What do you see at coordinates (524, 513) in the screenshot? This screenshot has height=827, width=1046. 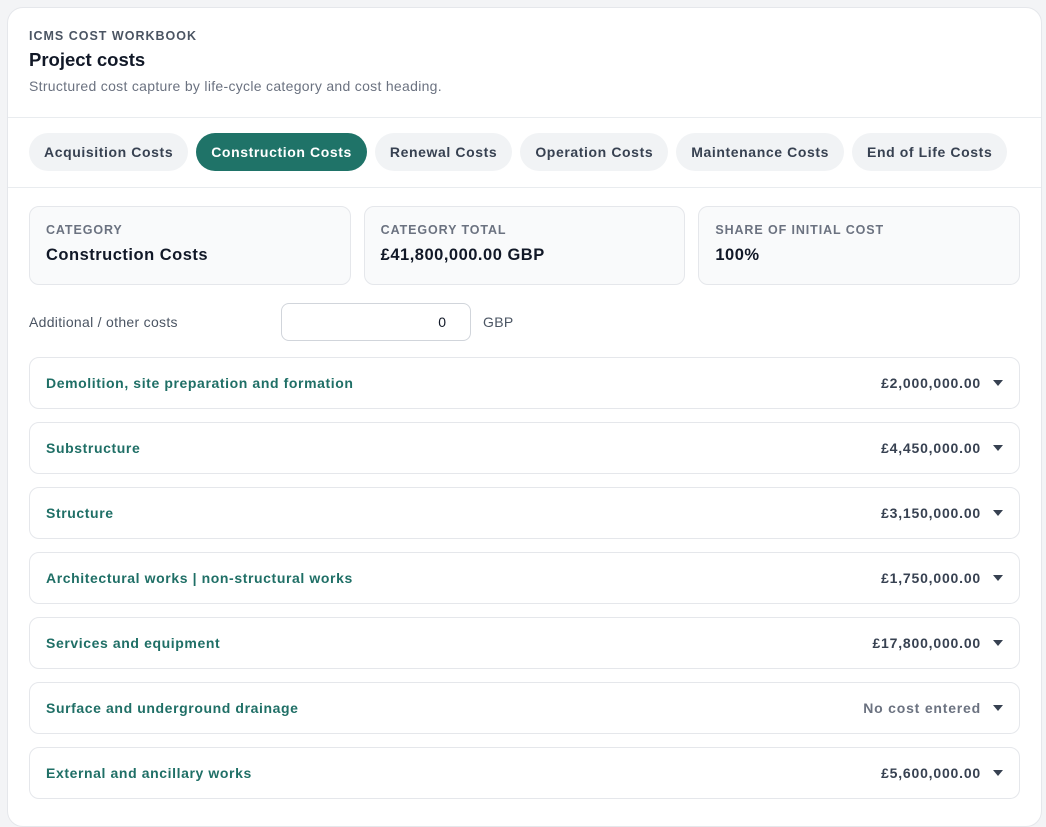 I see `cost-heading-structure: Structure £3,150,000.00` at bounding box center [524, 513].